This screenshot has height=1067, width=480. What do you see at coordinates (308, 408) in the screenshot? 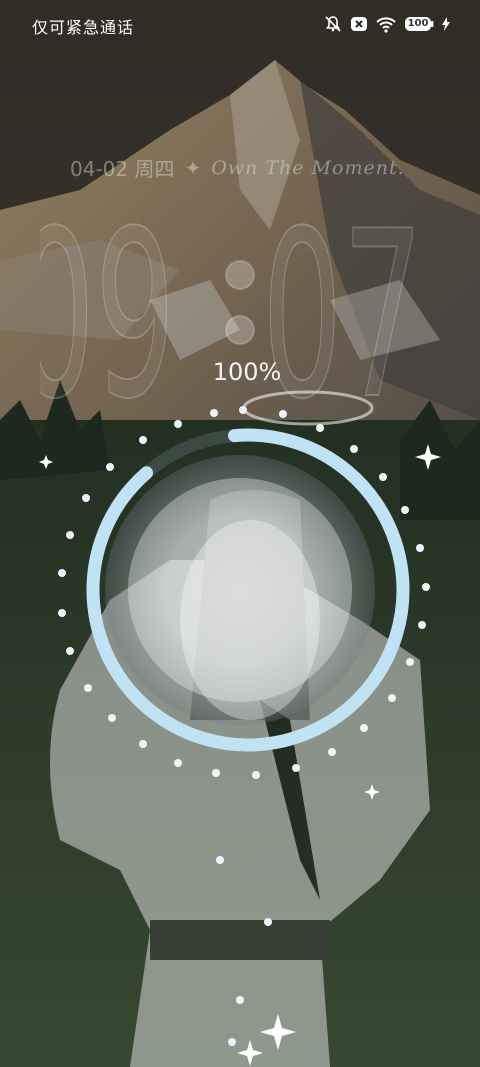
I see `halo` at bounding box center [308, 408].